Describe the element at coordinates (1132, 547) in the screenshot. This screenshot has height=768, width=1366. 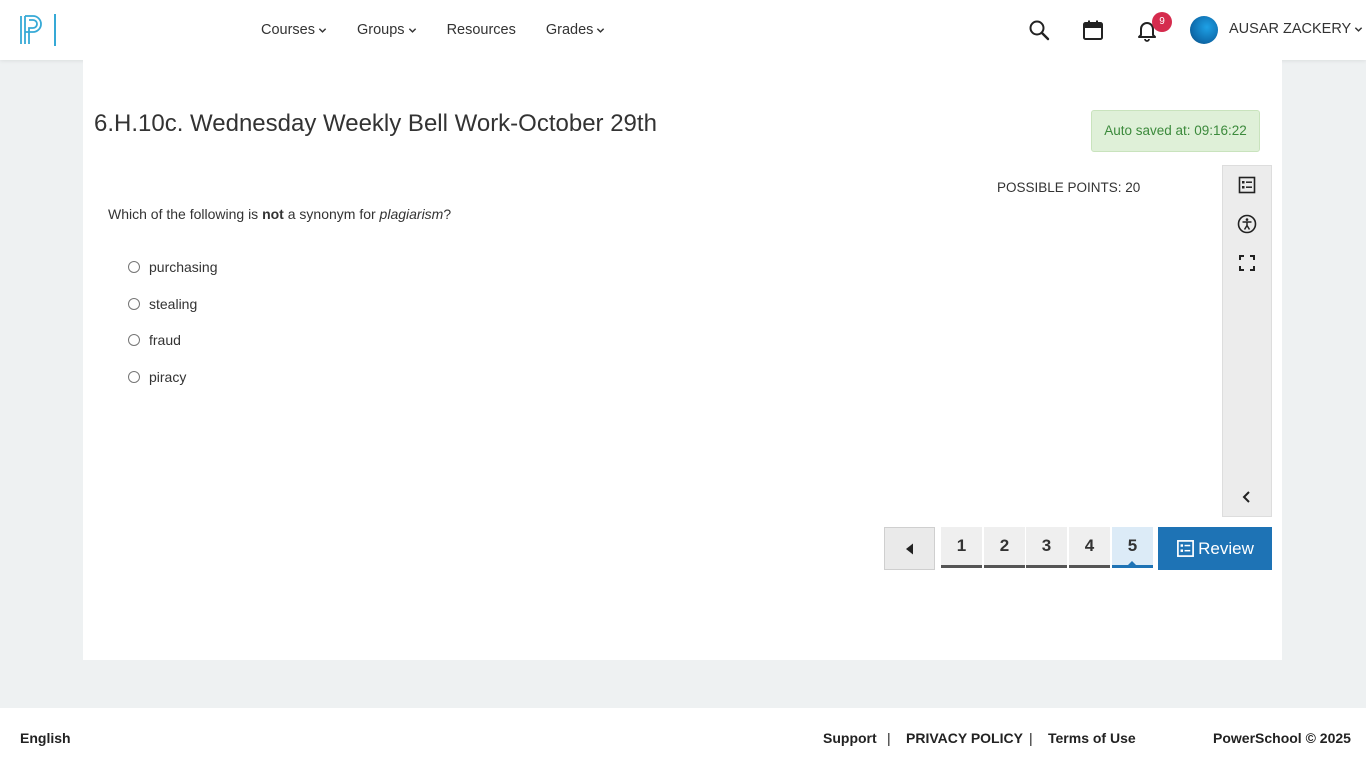
I see `page-button-5: 5` at that location.